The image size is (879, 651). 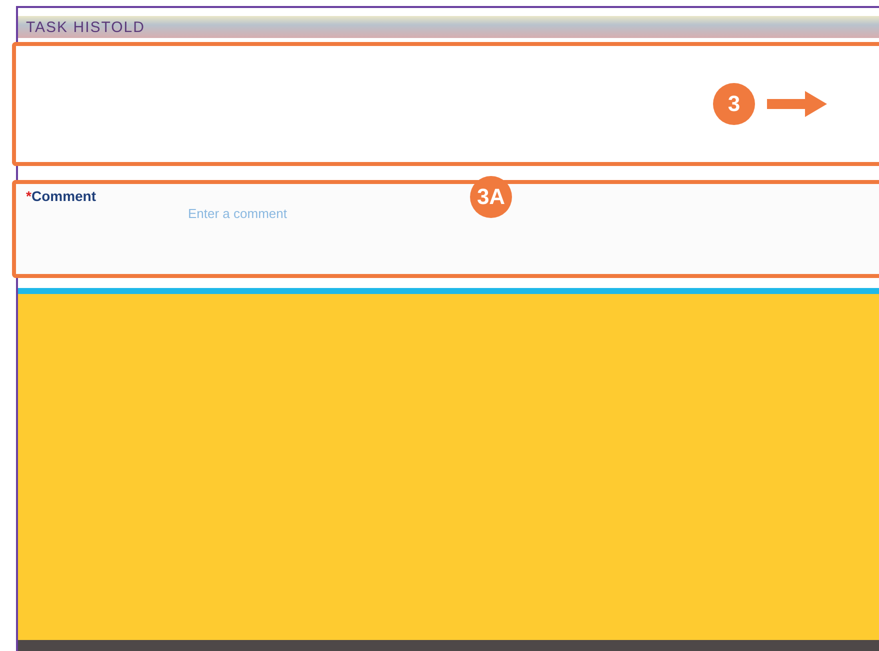 What do you see at coordinates (491, 197) in the screenshot?
I see `step-badge: 3A` at bounding box center [491, 197].